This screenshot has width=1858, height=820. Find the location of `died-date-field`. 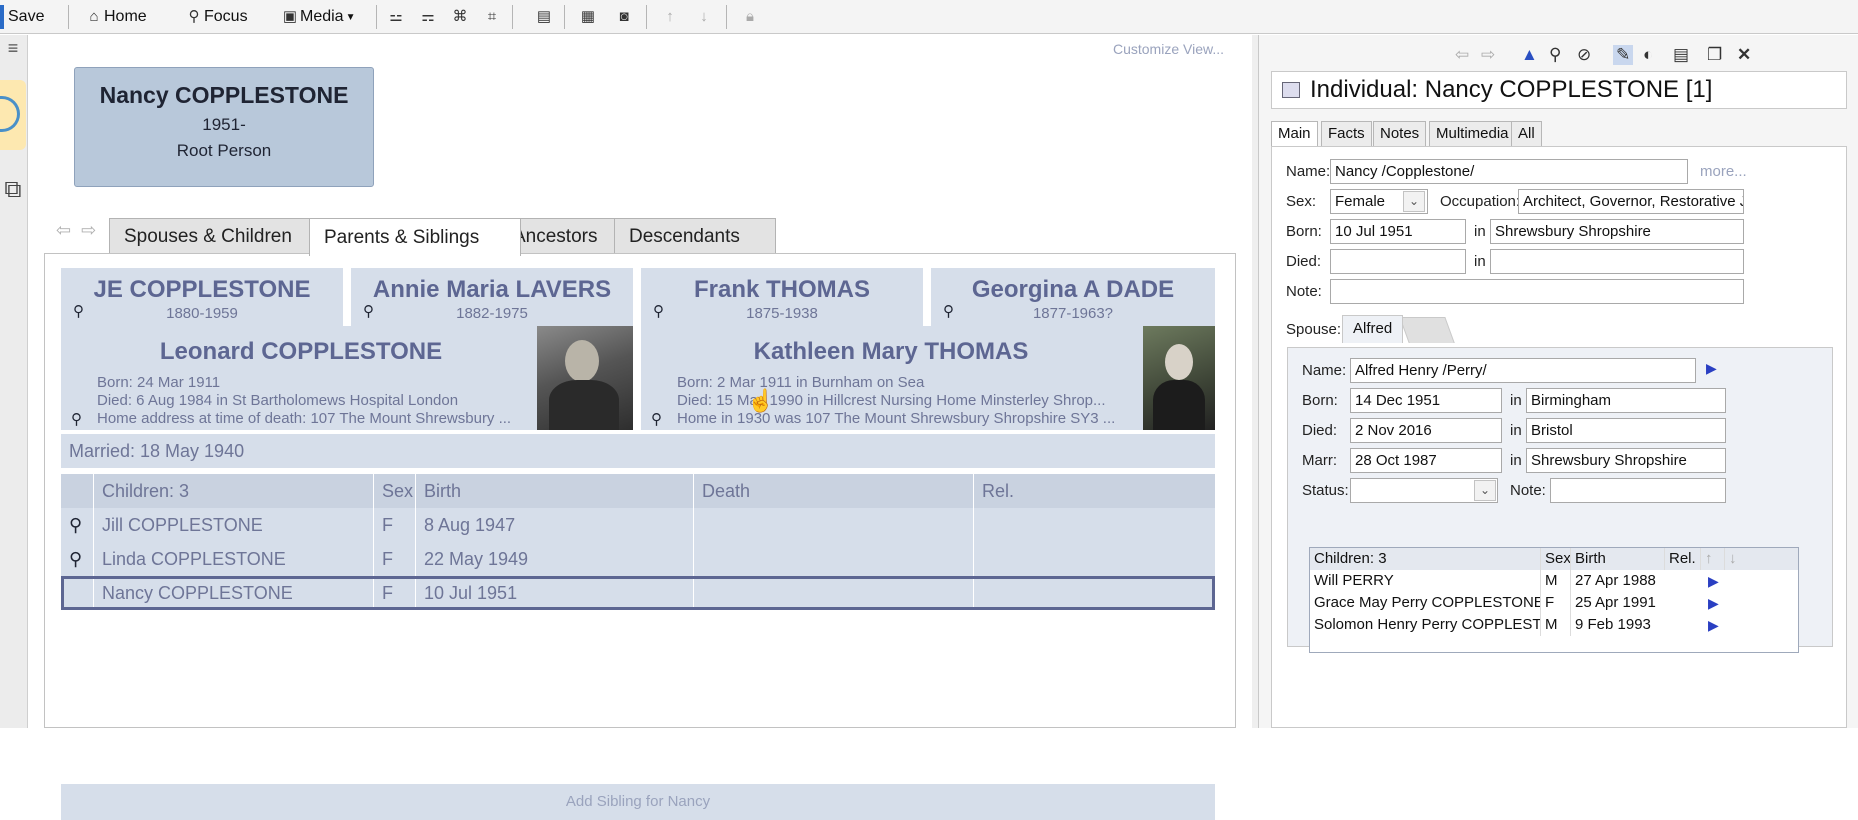

died-date-field is located at coordinates (1398, 261).